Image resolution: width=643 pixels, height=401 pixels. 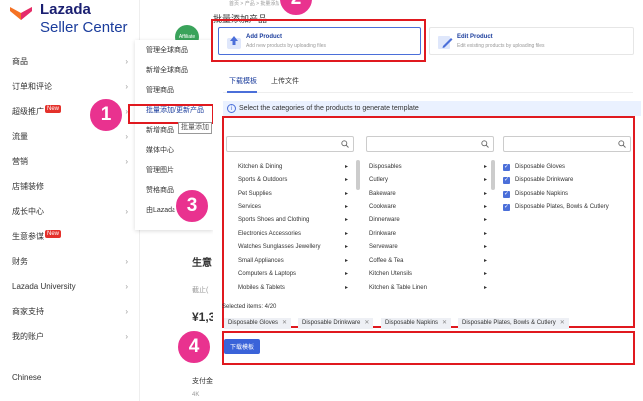 What do you see at coordinates (70, 86) in the screenshot?
I see `sidebar-item-orders: 订单和评论 ›` at bounding box center [70, 86].